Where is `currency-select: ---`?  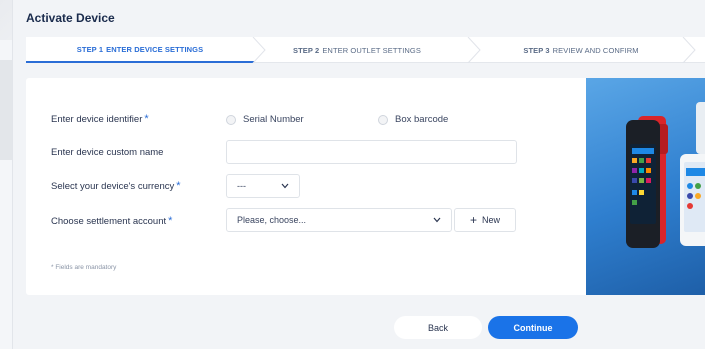 currency-select: --- is located at coordinates (263, 186).